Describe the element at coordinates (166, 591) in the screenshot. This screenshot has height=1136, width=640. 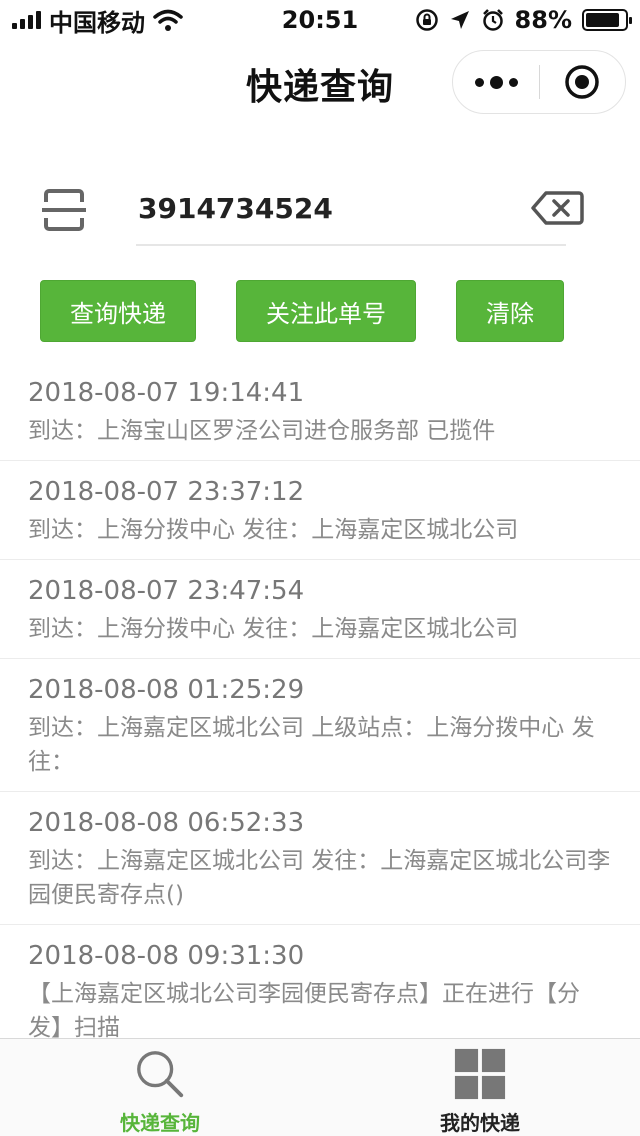
I see `entry-time: 2018-08-07 23:47:54` at that location.